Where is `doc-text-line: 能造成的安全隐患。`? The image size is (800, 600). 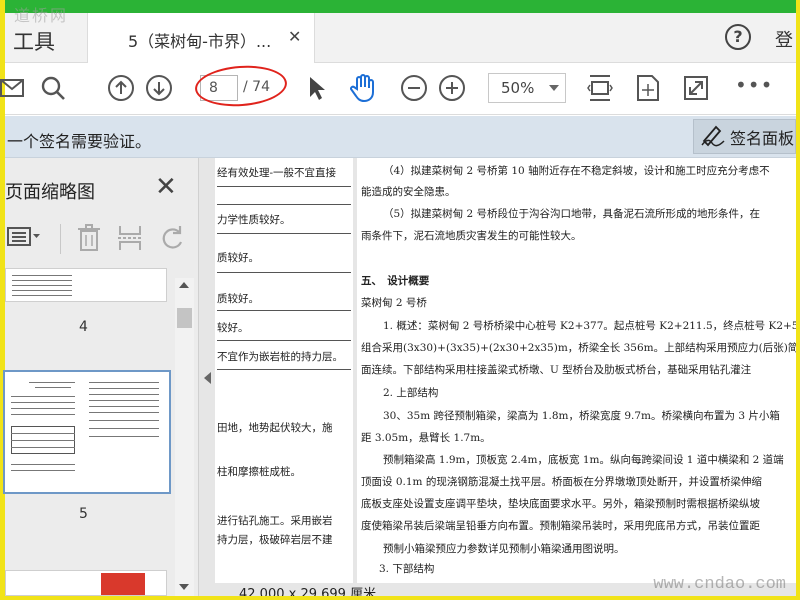
doc-text-line: 能造成的安全隐患。 is located at coordinates (408, 192).